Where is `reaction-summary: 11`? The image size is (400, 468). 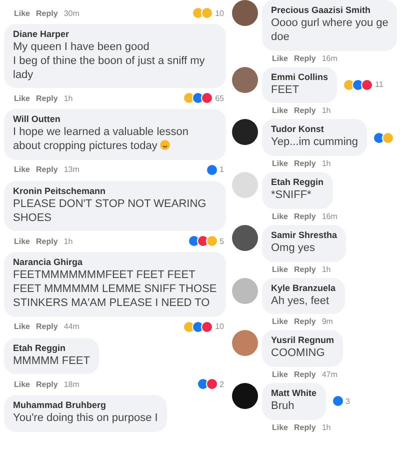 reaction-summary: 11 is located at coordinates (363, 85).